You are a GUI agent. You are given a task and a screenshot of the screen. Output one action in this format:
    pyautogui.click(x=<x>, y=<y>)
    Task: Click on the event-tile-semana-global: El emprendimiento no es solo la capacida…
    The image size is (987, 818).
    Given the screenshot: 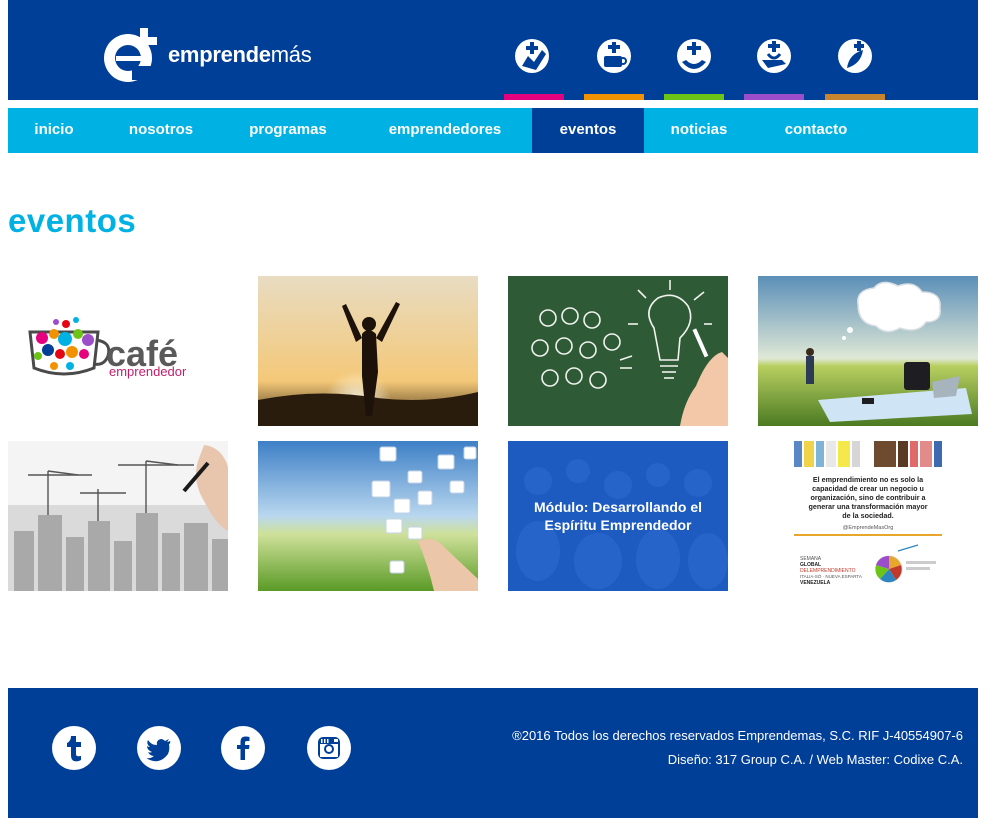 What is the action you would take?
    pyautogui.click(x=868, y=516)
    